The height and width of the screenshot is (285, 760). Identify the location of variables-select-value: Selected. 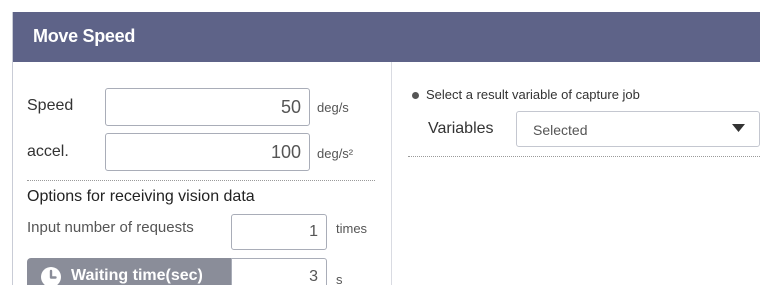
(560, 130).